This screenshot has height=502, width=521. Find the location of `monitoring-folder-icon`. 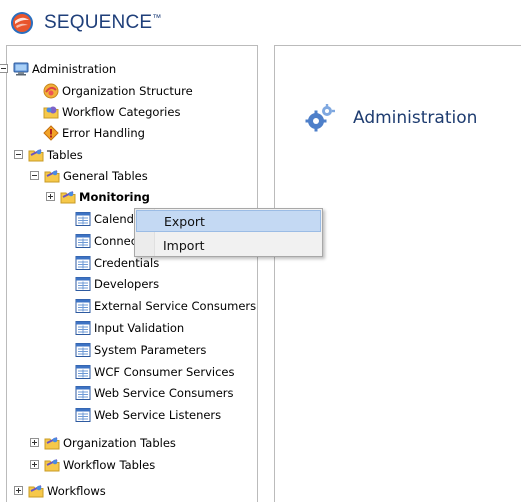

monitoring-folder-icon is located at coordinates (68, 197).